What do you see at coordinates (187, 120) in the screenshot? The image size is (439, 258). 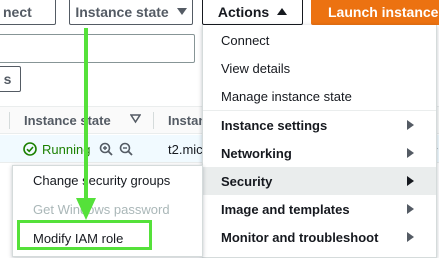 I see `column-header-instance-type: Instan` at bounding box center [187, 120].